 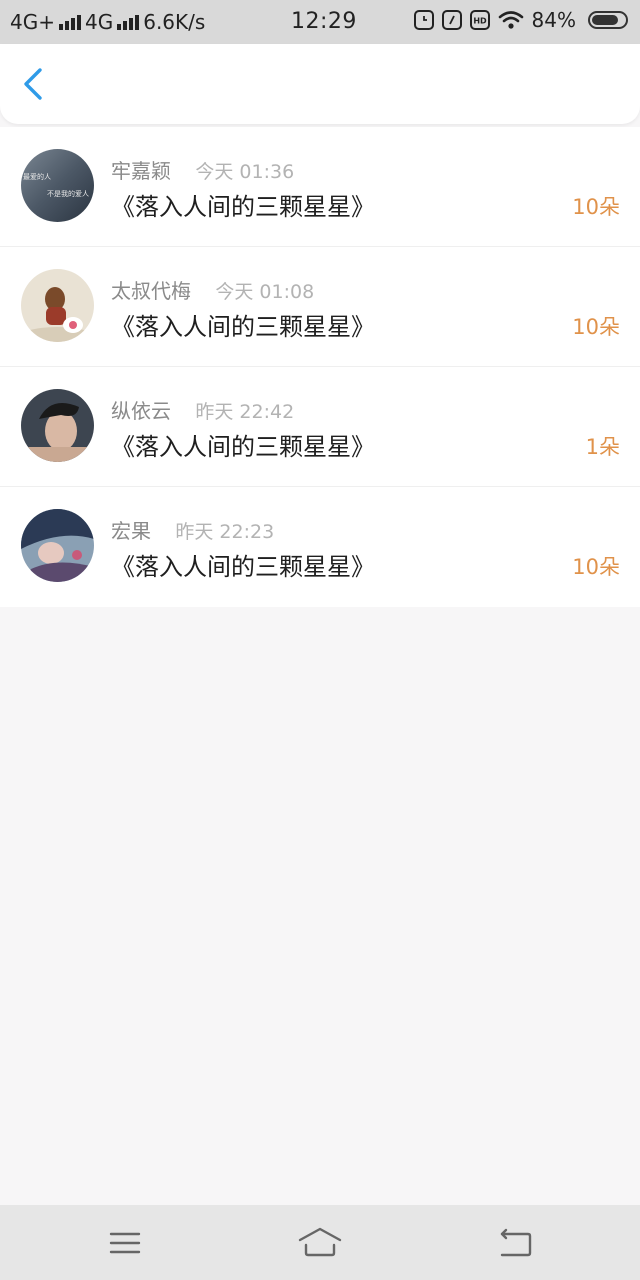 What do you see at coordinates (245, 412) in the screenshot?
I see `send-time: 昨天 22:42` at bounding box center [245, 412].